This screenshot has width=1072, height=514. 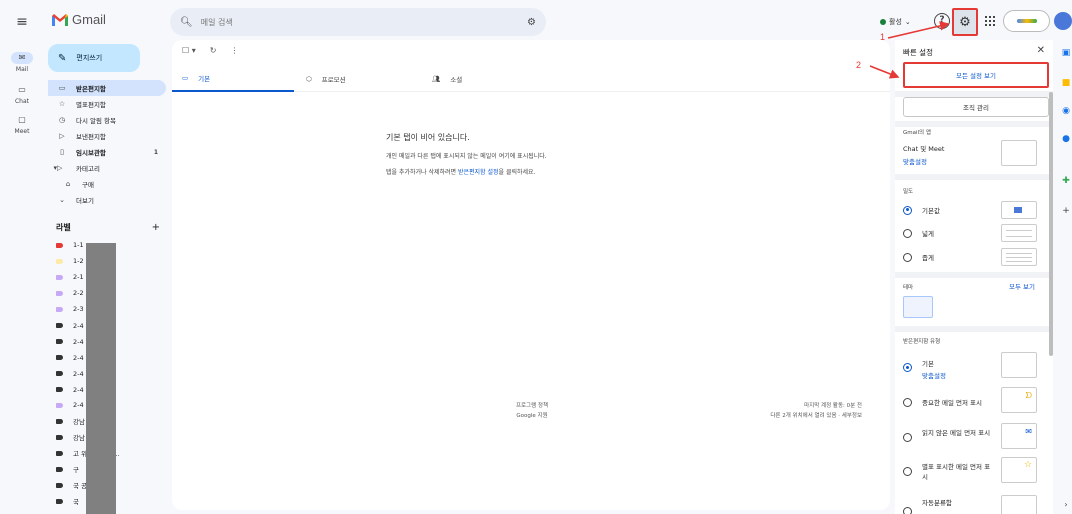 I want to click on addon-icon: ✚, so click(x=1066, y=181).